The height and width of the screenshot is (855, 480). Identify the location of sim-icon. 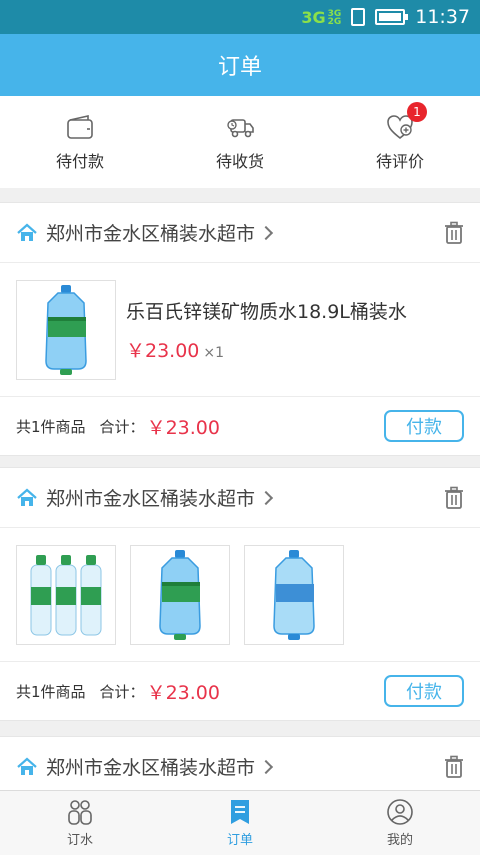
(358, 17).